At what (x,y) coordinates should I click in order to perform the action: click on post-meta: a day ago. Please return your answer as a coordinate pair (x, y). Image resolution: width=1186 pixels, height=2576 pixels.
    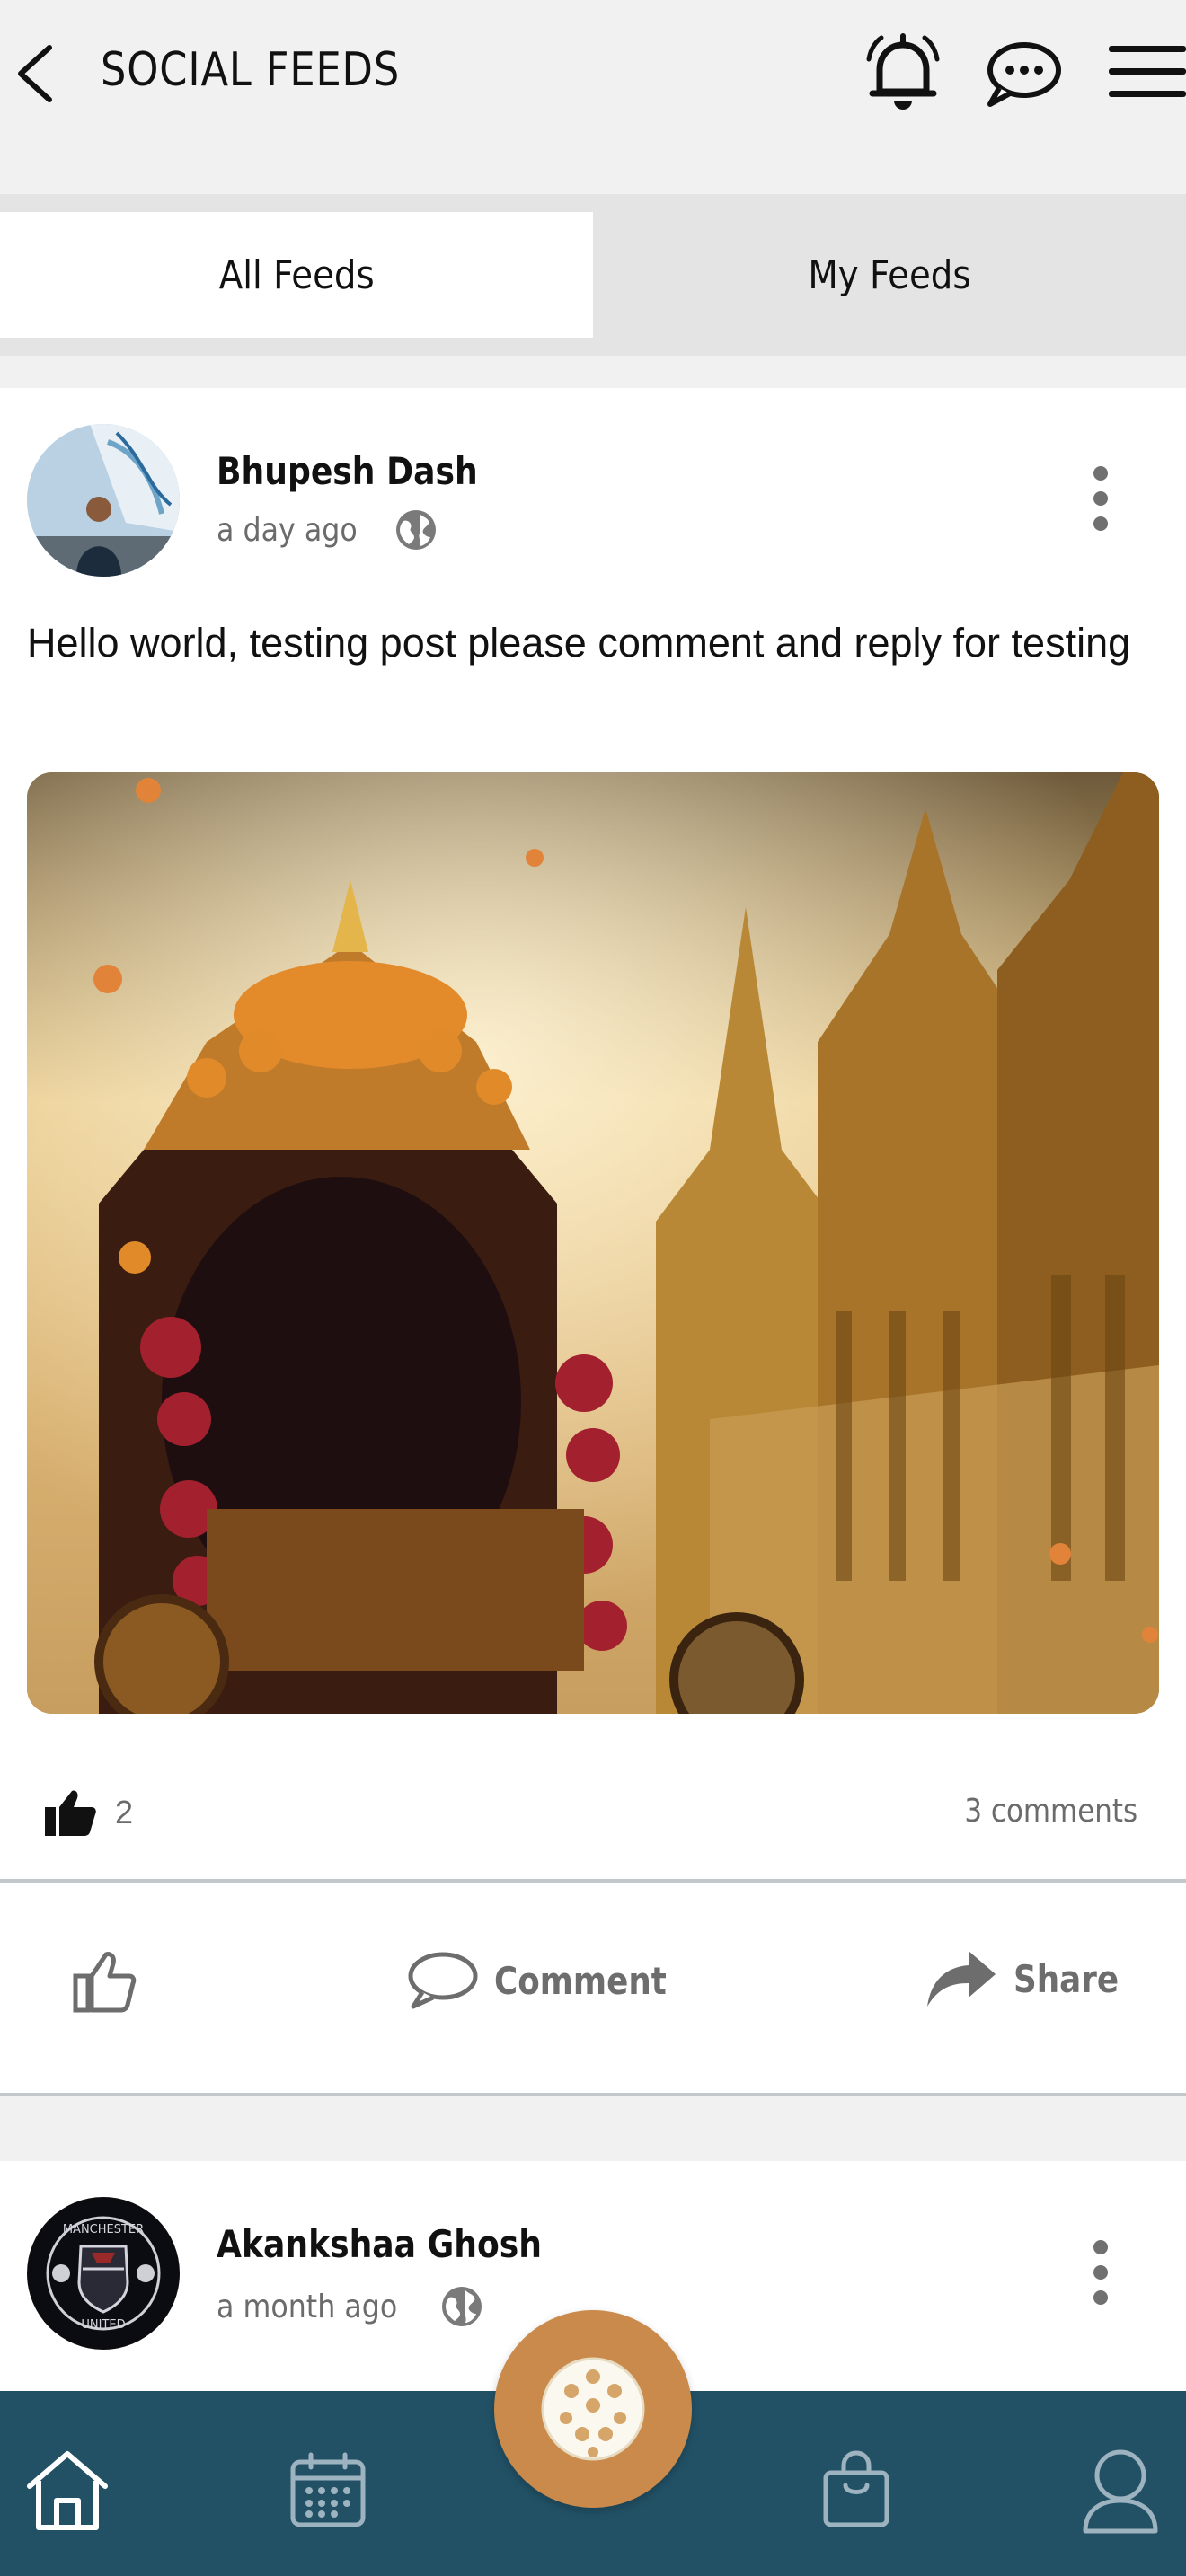
    Looking at the image, I should click on (327, 529).